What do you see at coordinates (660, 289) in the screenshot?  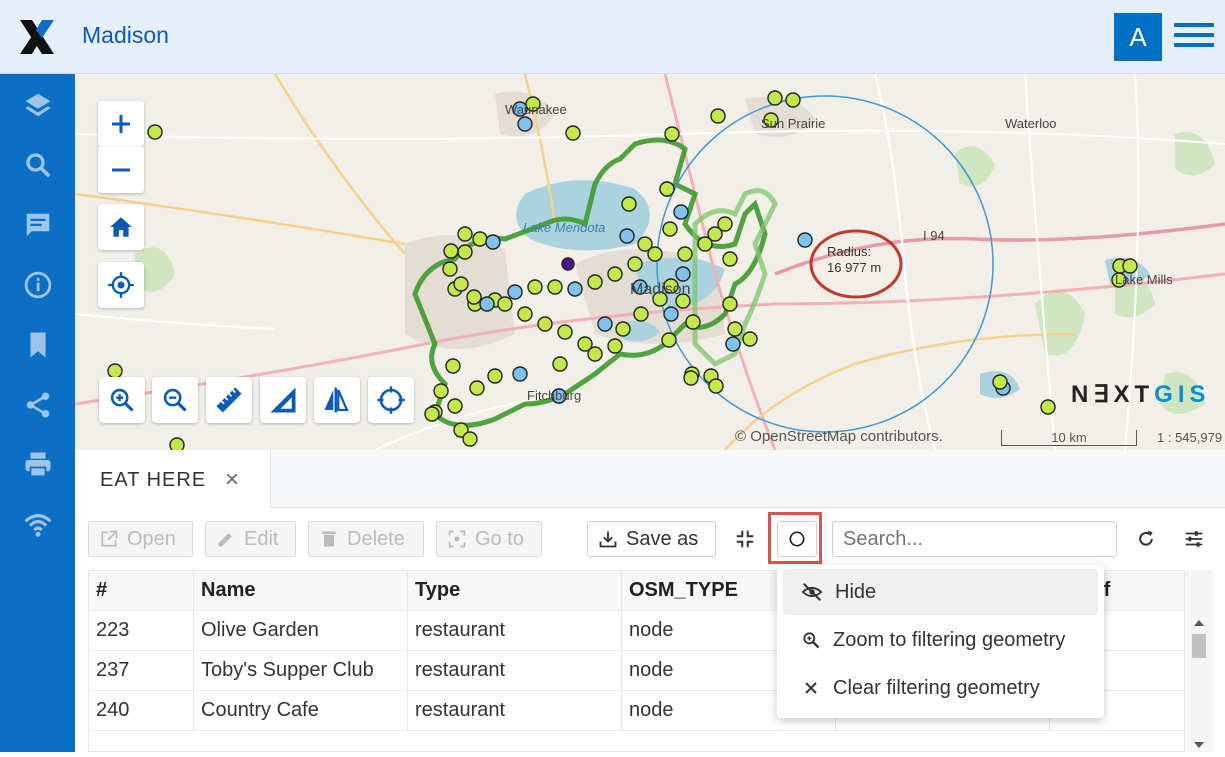 I see `map-label-madison: Madison` at bounding box center [660, 289].